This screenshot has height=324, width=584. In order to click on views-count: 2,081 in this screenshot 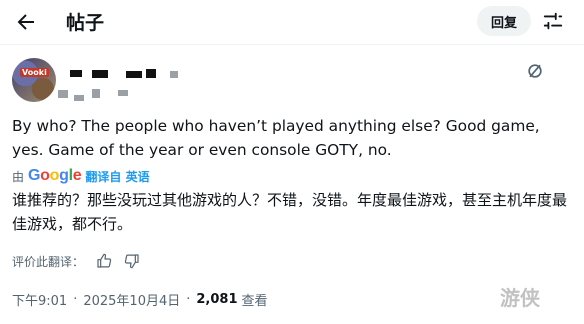, I will do `click(217, 299)`.